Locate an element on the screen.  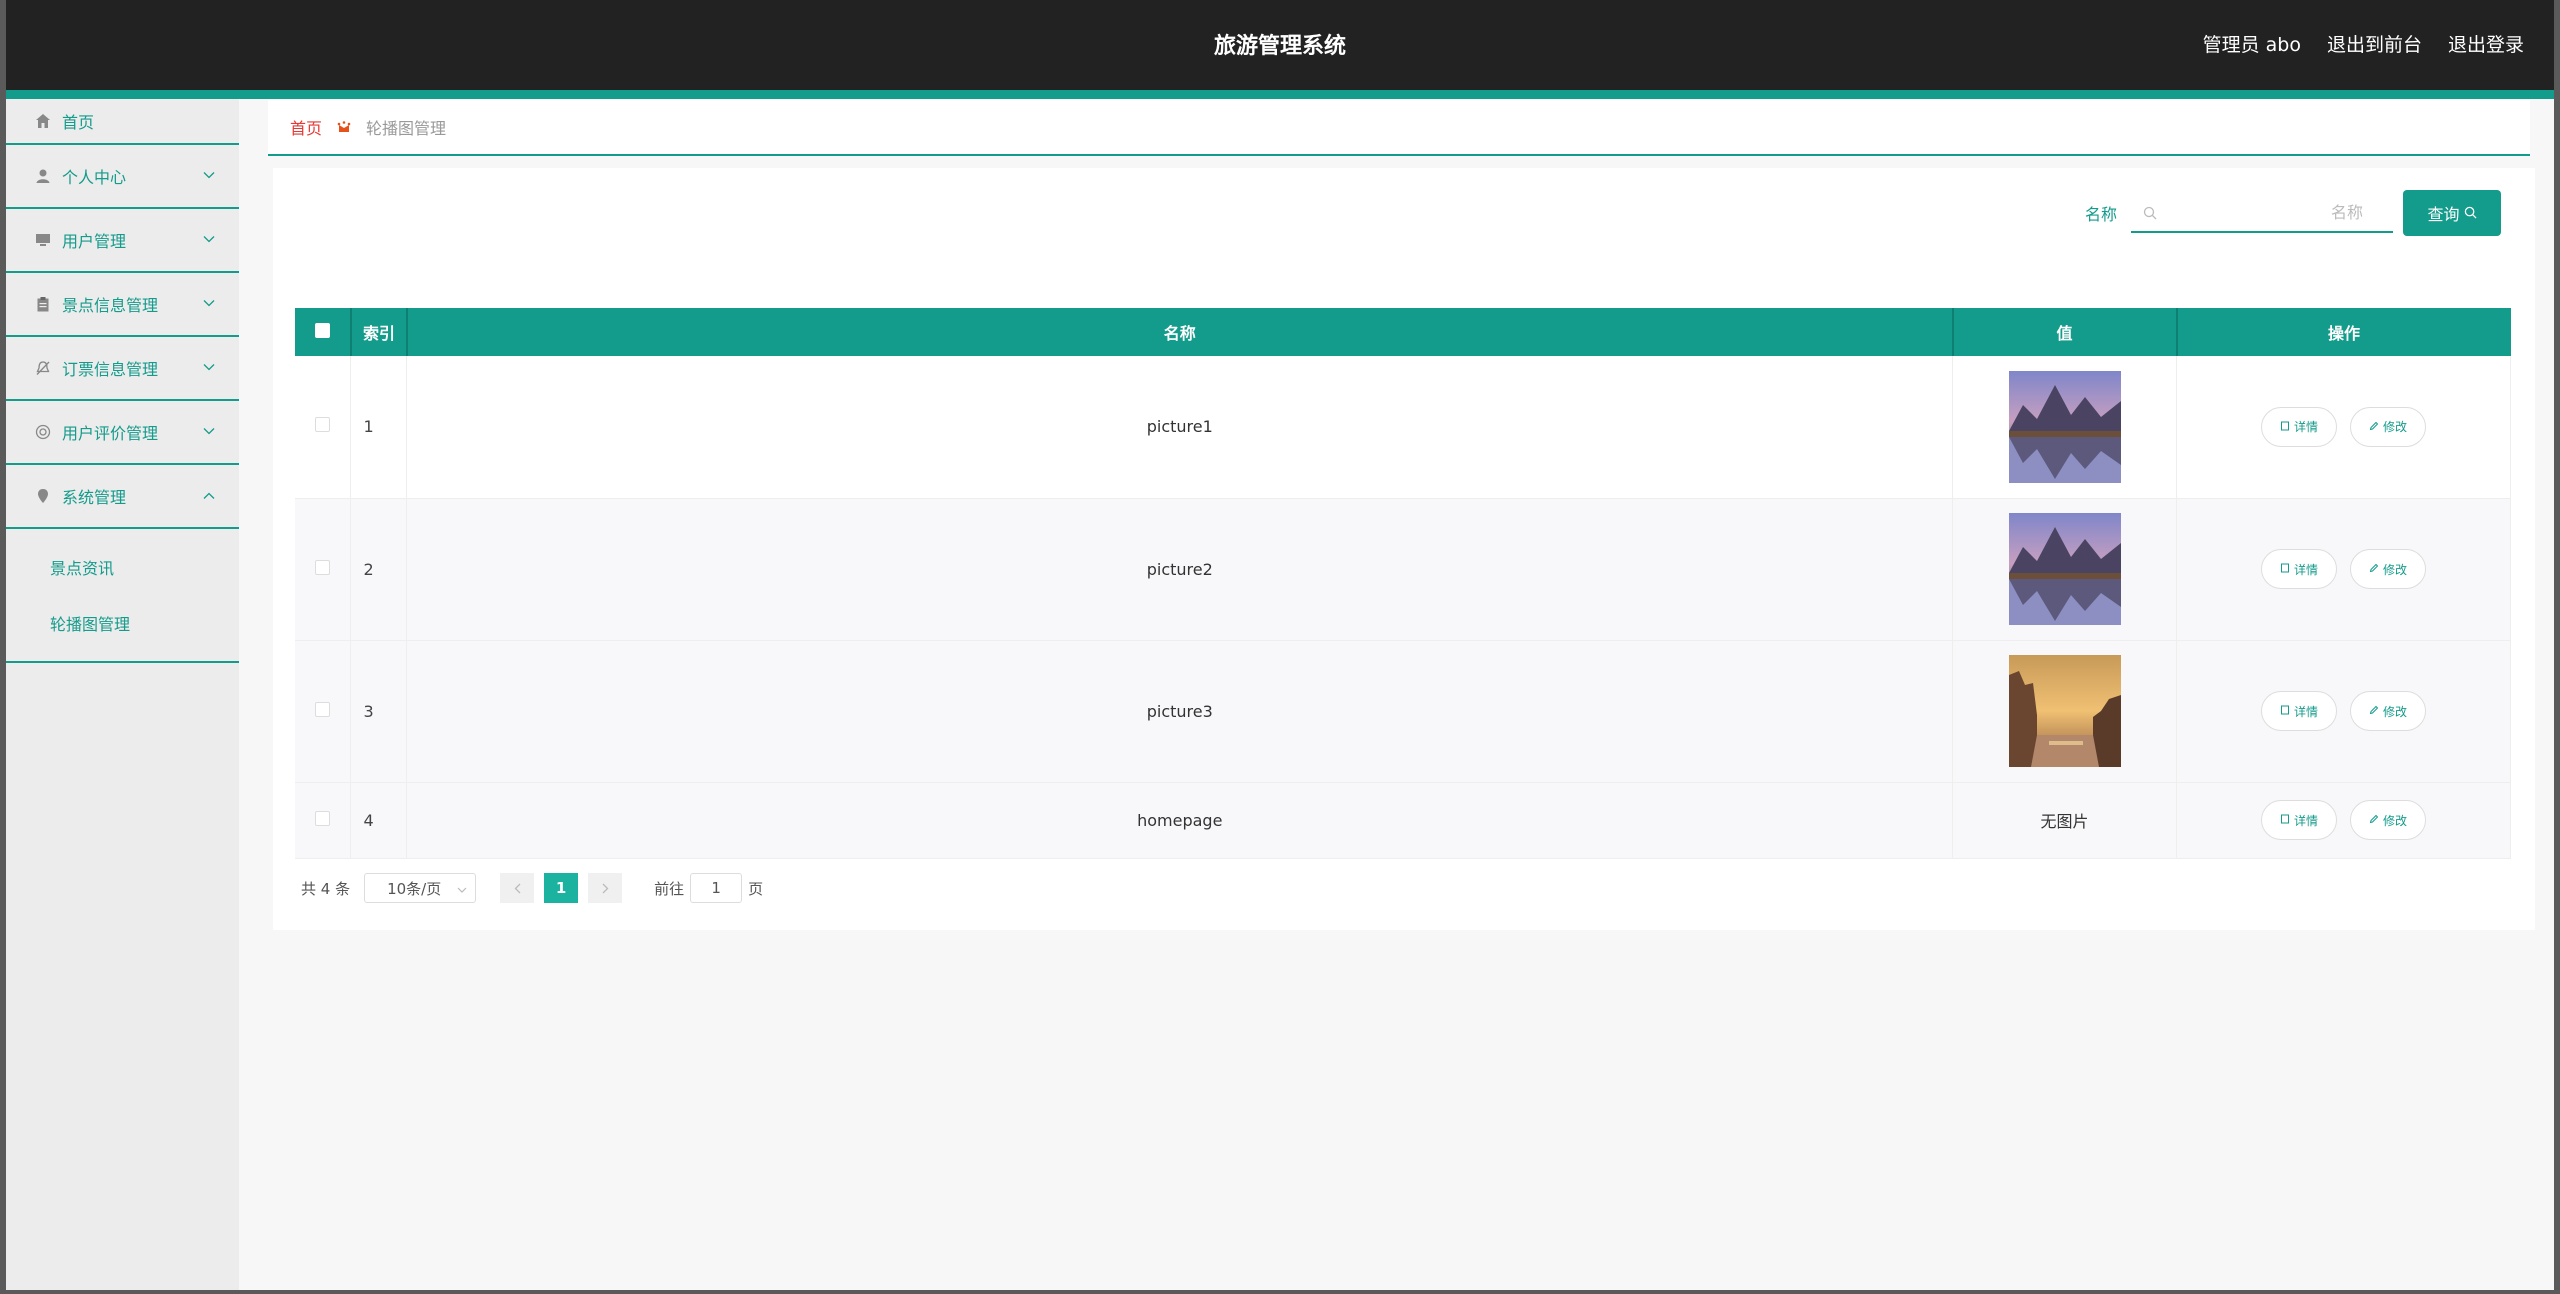
sidebar-item-label: 个人中心 is located at coordinates (94, 177).